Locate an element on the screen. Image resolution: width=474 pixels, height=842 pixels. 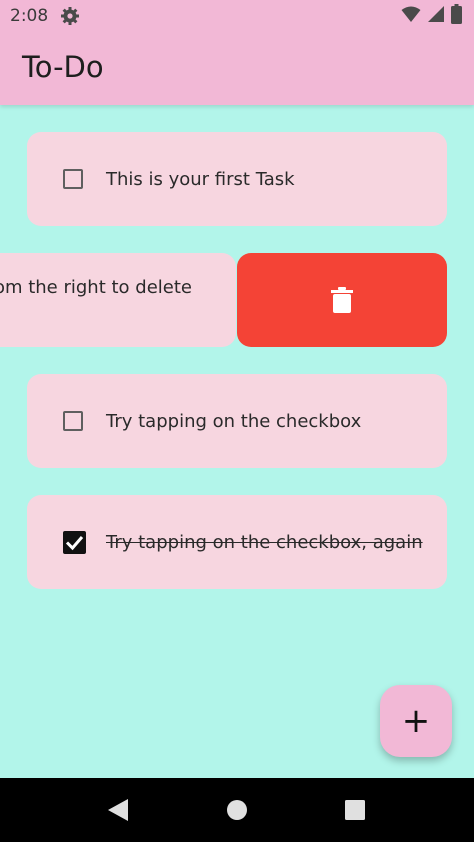
app-bar: 2:08 To-Do is located at coordinates (237, 52).